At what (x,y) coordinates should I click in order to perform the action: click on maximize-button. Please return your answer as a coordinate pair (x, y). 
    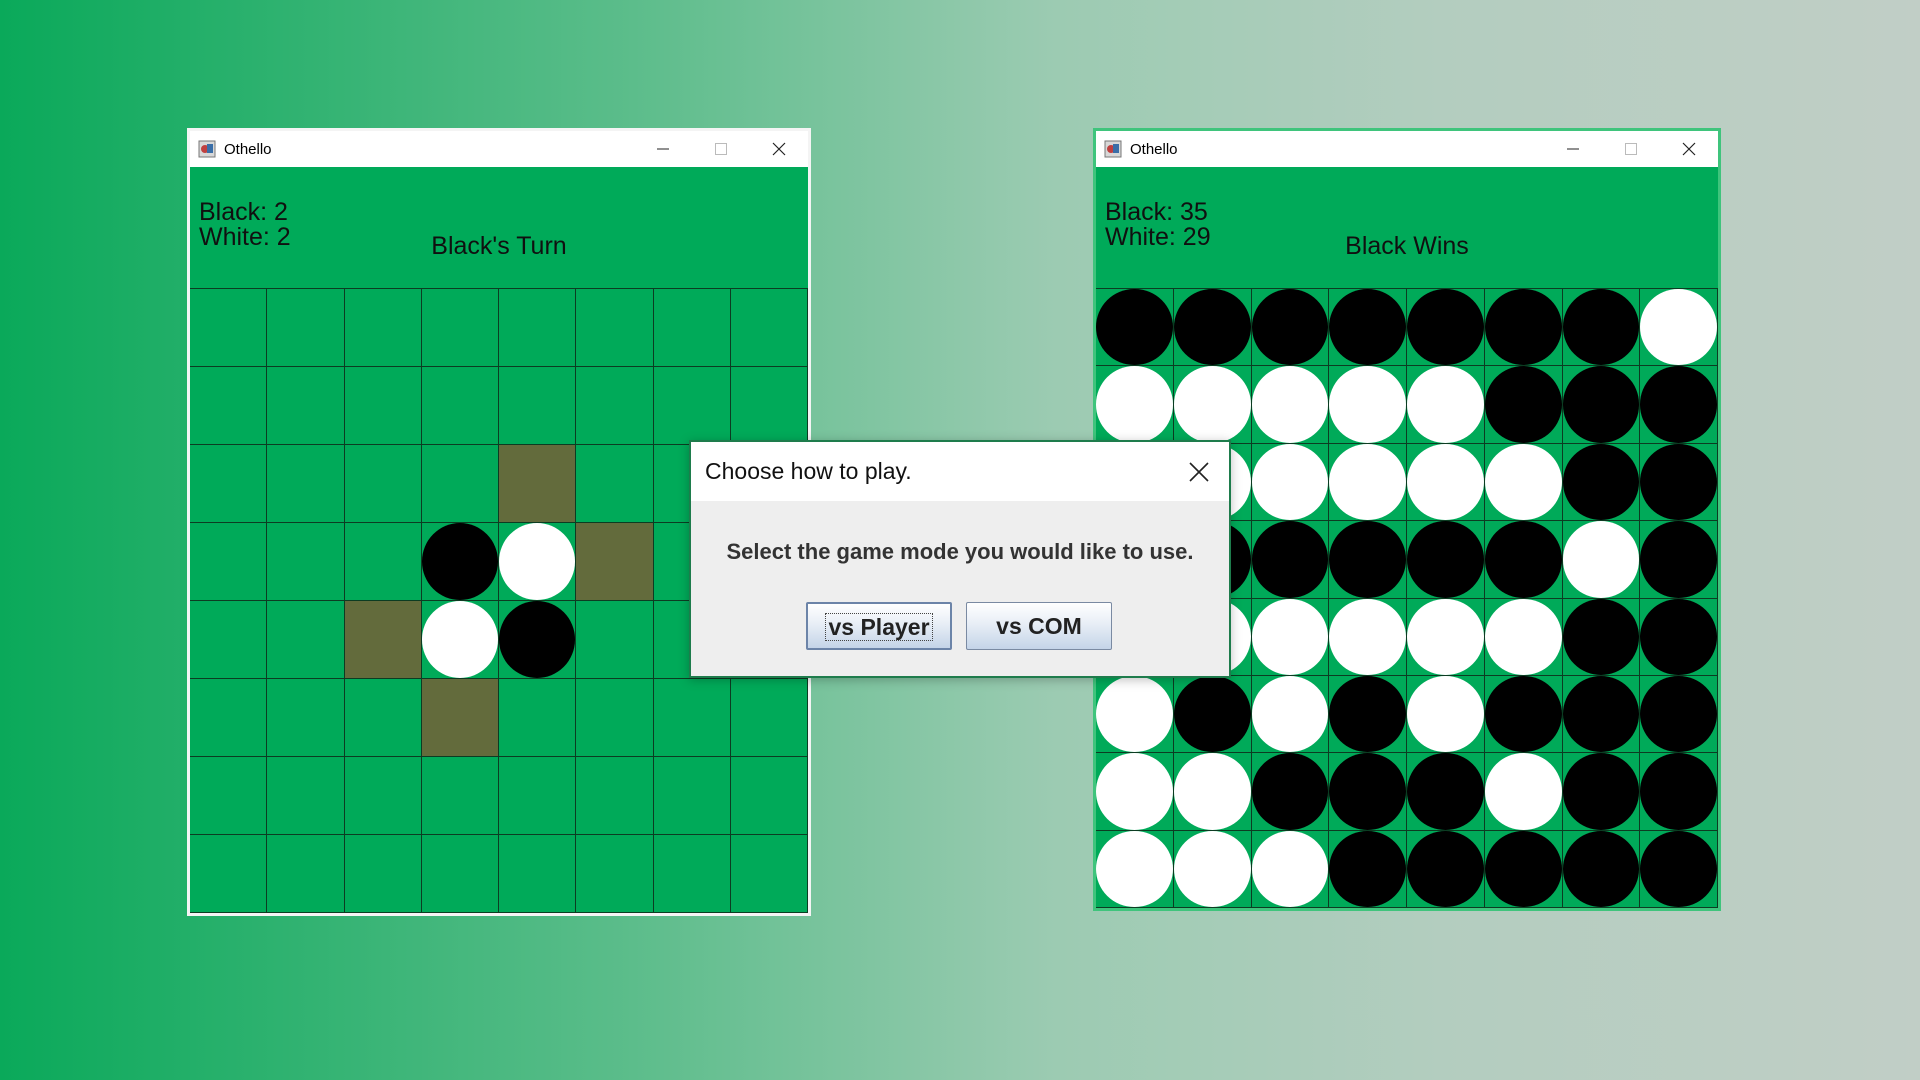
    Looking at the image, I should click on (1631, 149).